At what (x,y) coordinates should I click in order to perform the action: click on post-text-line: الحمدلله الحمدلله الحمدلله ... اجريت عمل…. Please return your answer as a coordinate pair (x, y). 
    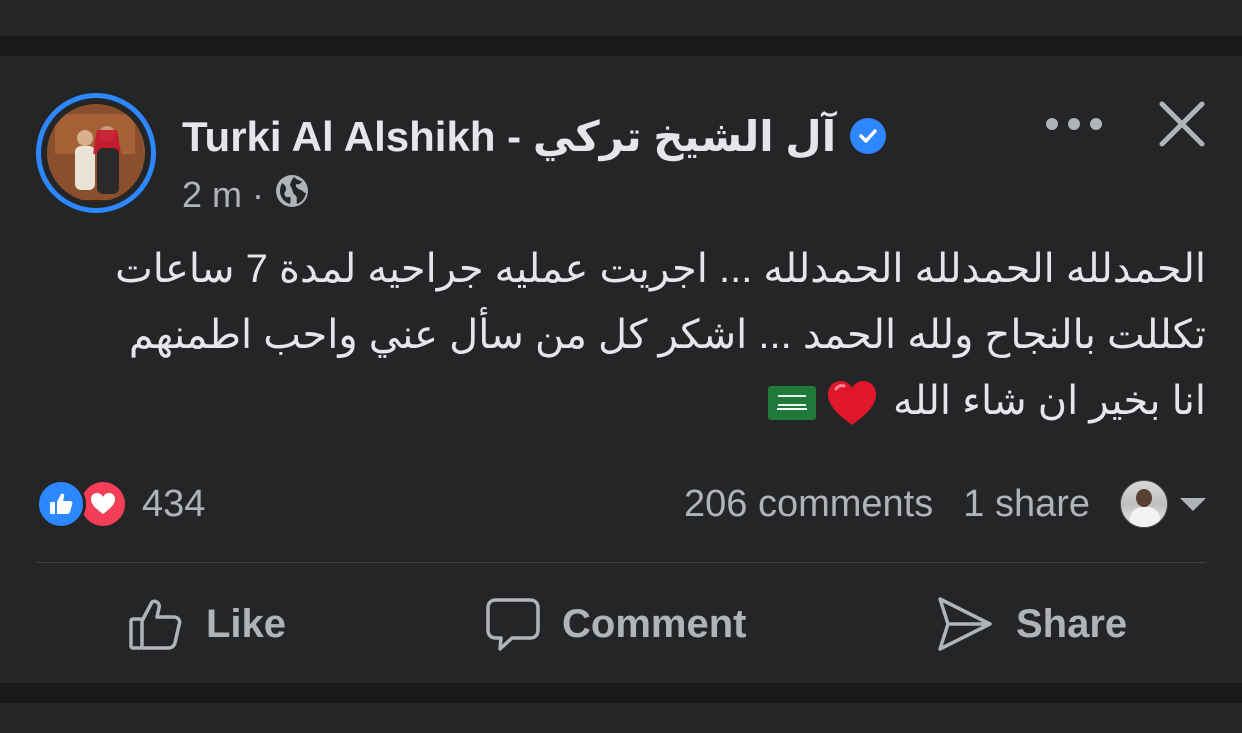
    Looking at the image, I should click on (660, 269).